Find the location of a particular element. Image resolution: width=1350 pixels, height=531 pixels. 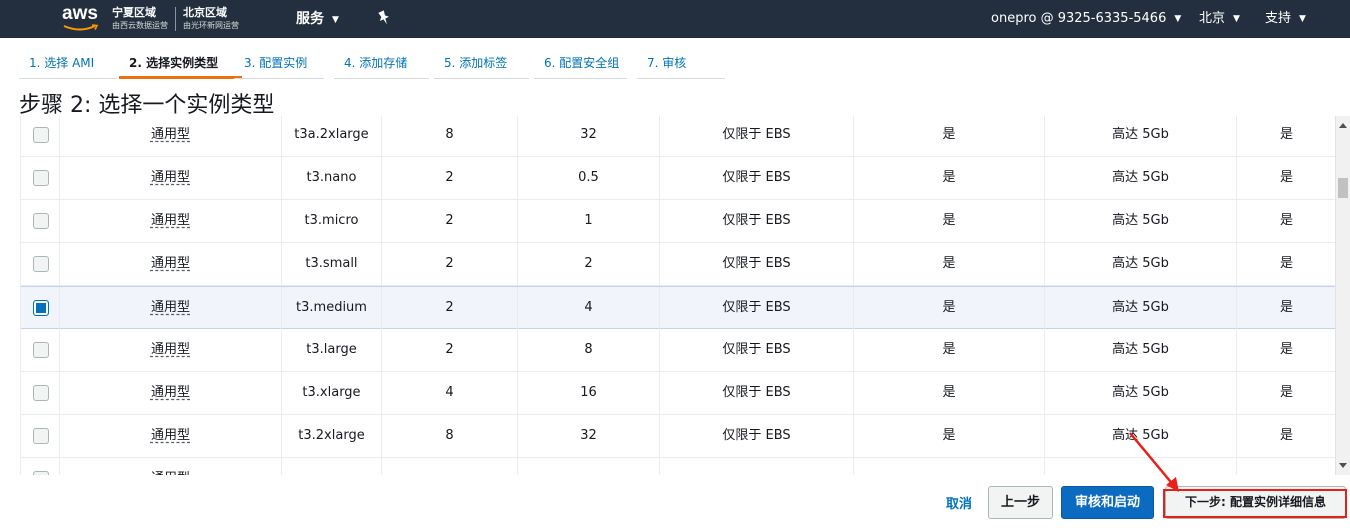

cell-instance-type: t3.xlarge is located at coordinates (332, 393).